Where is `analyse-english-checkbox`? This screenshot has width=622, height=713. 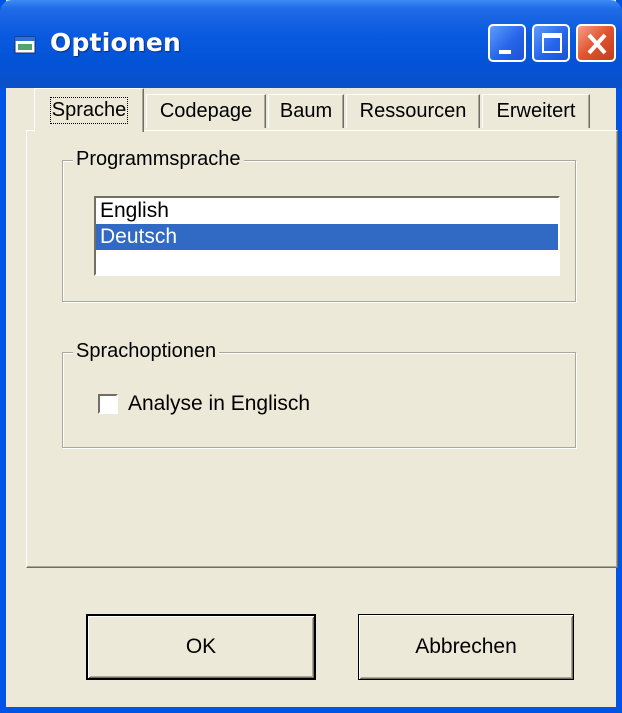
analyse-english-checkbox is located at coordinates (108, 404).